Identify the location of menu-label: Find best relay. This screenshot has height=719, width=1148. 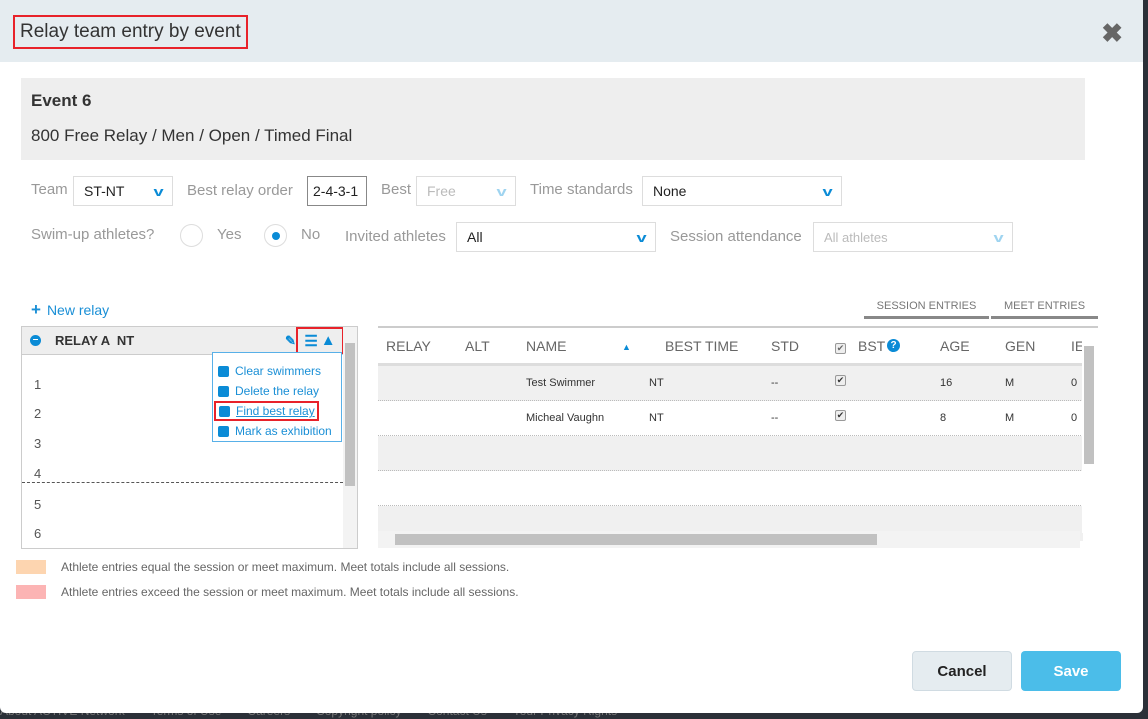
(275, 411).